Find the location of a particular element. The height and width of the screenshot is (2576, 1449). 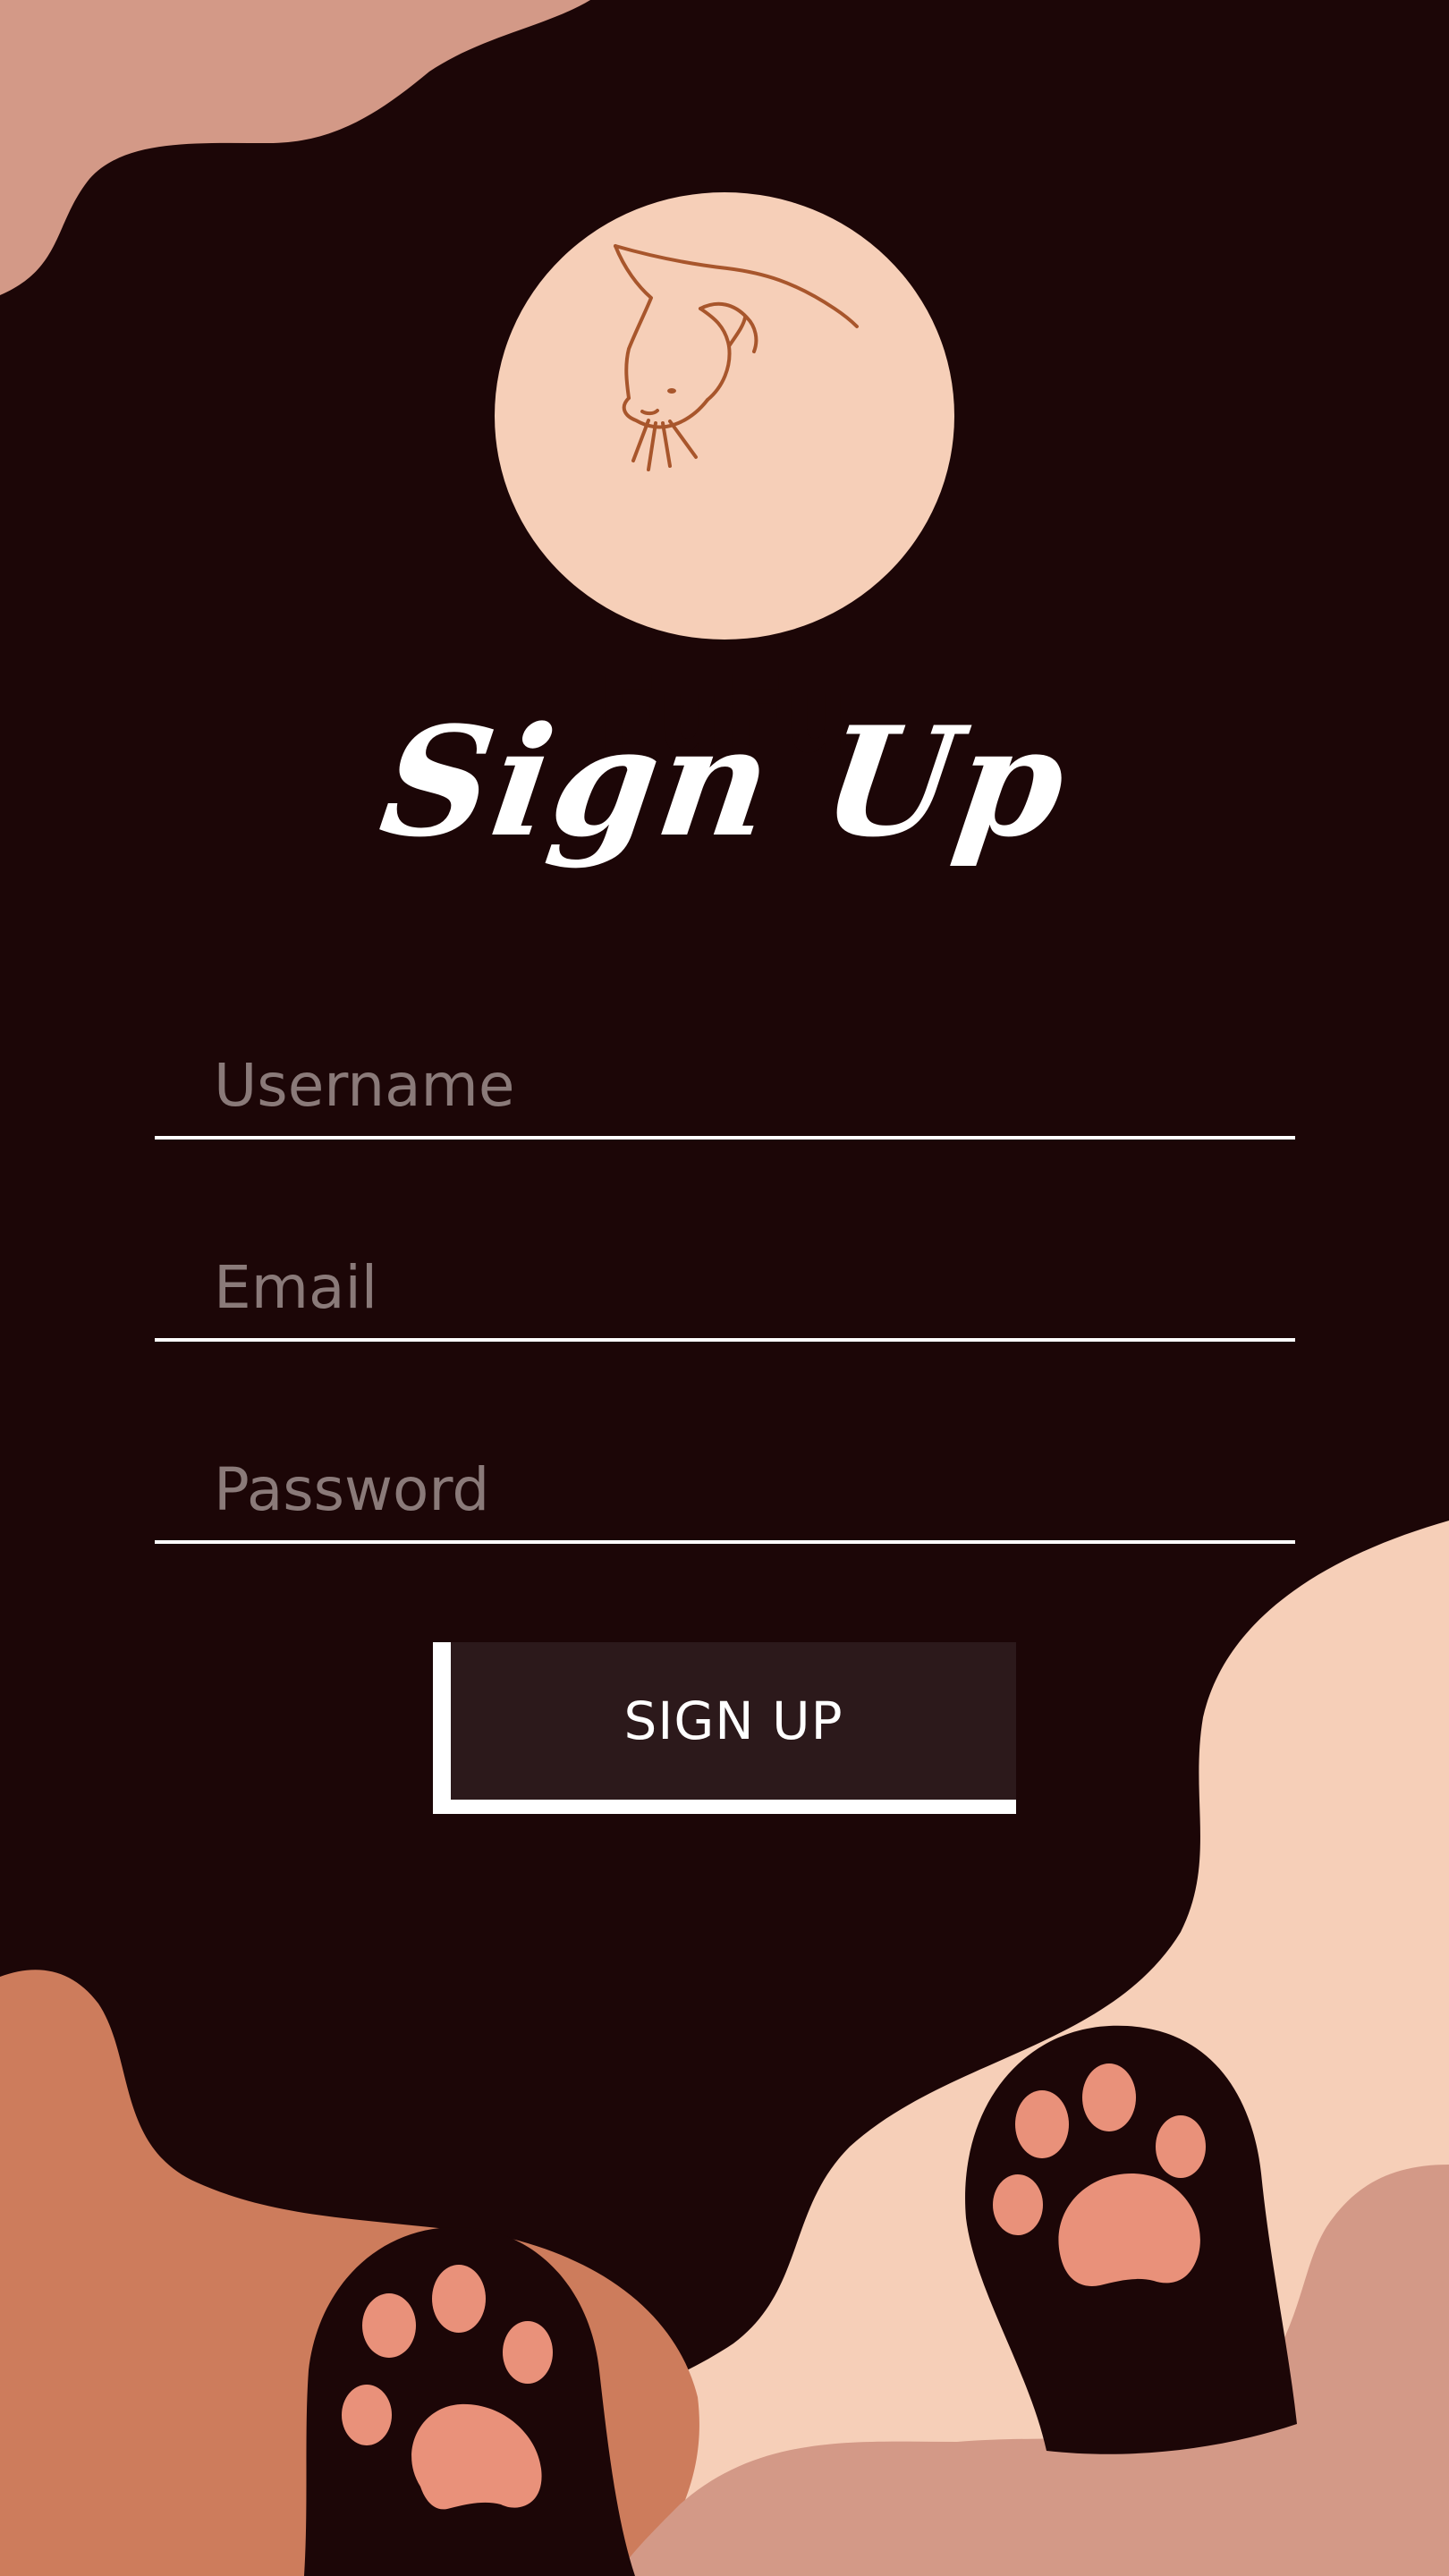

page-title: Sign Up is located at coordinates (724, 781).